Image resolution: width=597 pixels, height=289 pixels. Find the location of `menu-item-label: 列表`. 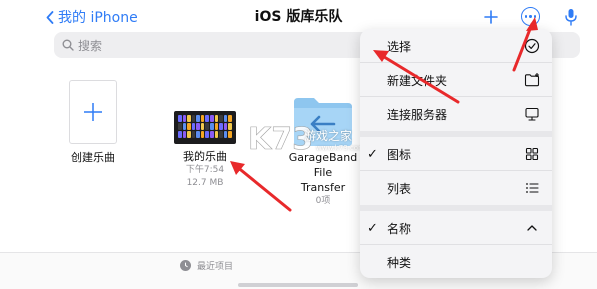

menu-item-label: 列表 is located at coordinates (399, 188).